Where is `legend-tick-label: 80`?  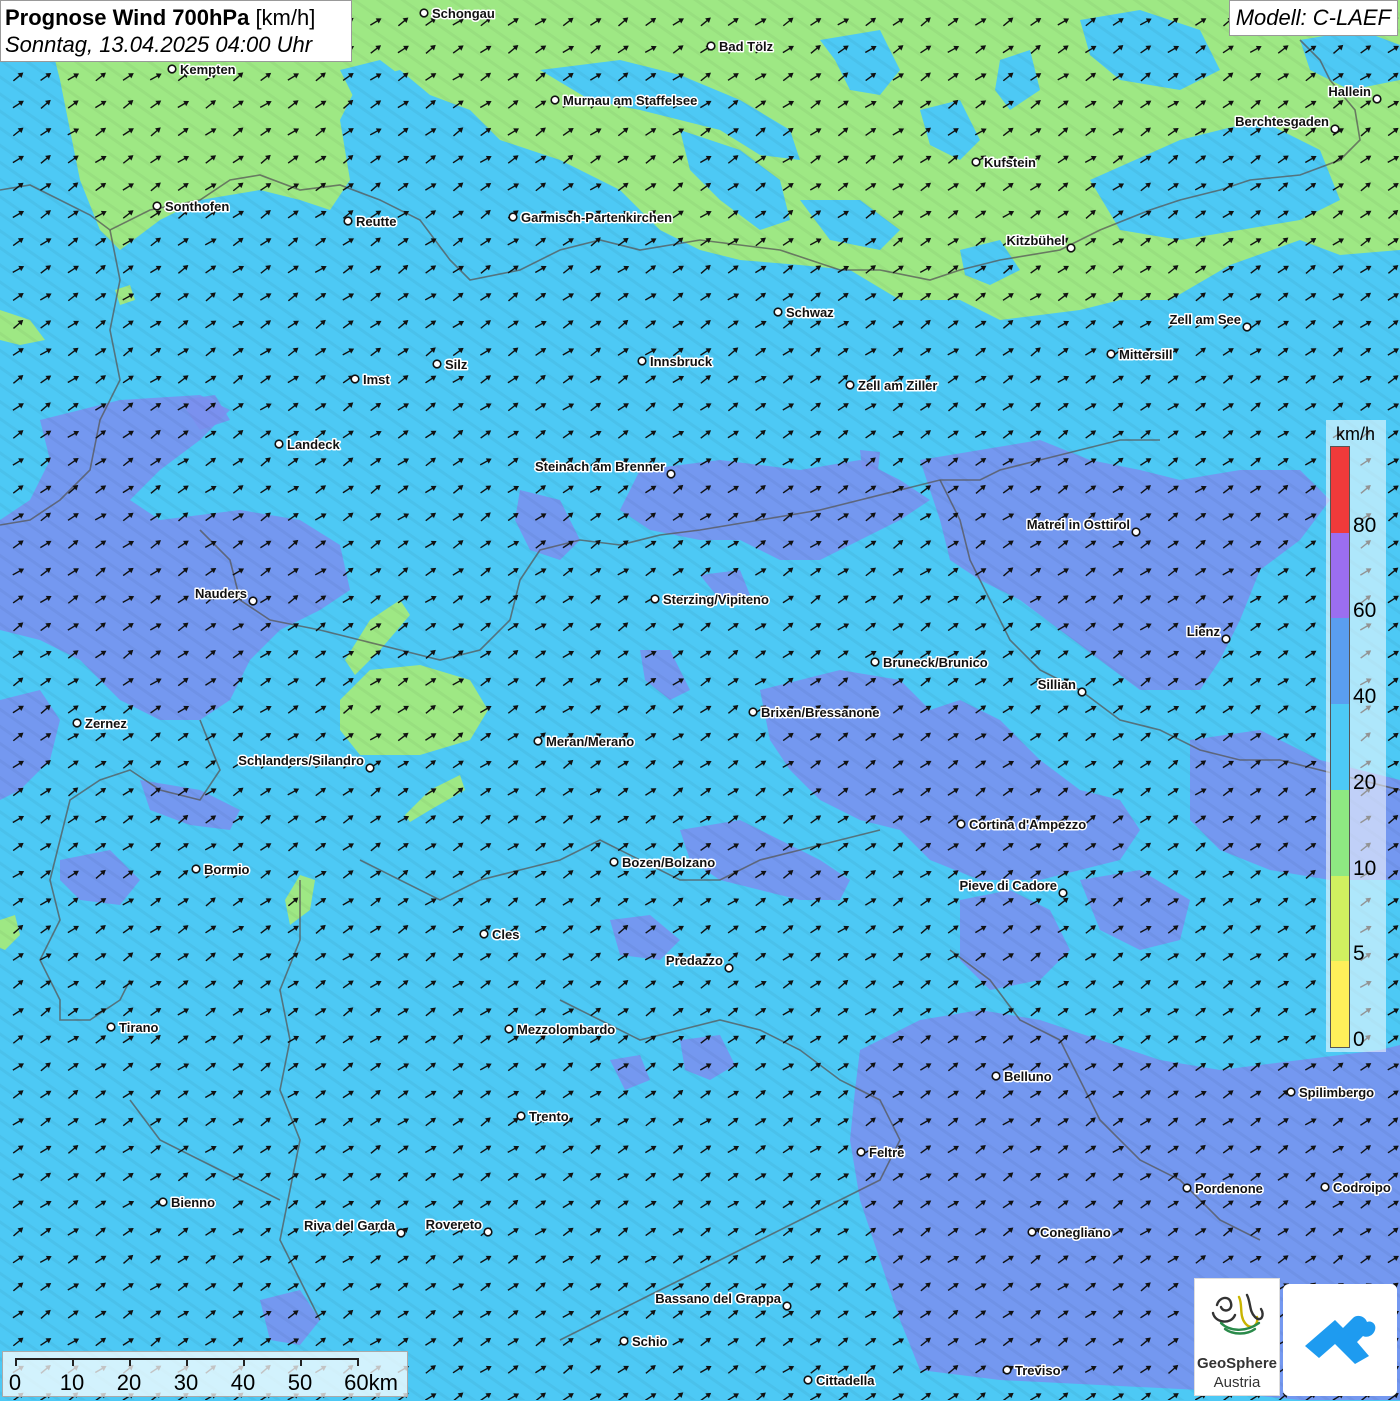
legend-tick-label: 80 is located at coordinates (1364, 526).